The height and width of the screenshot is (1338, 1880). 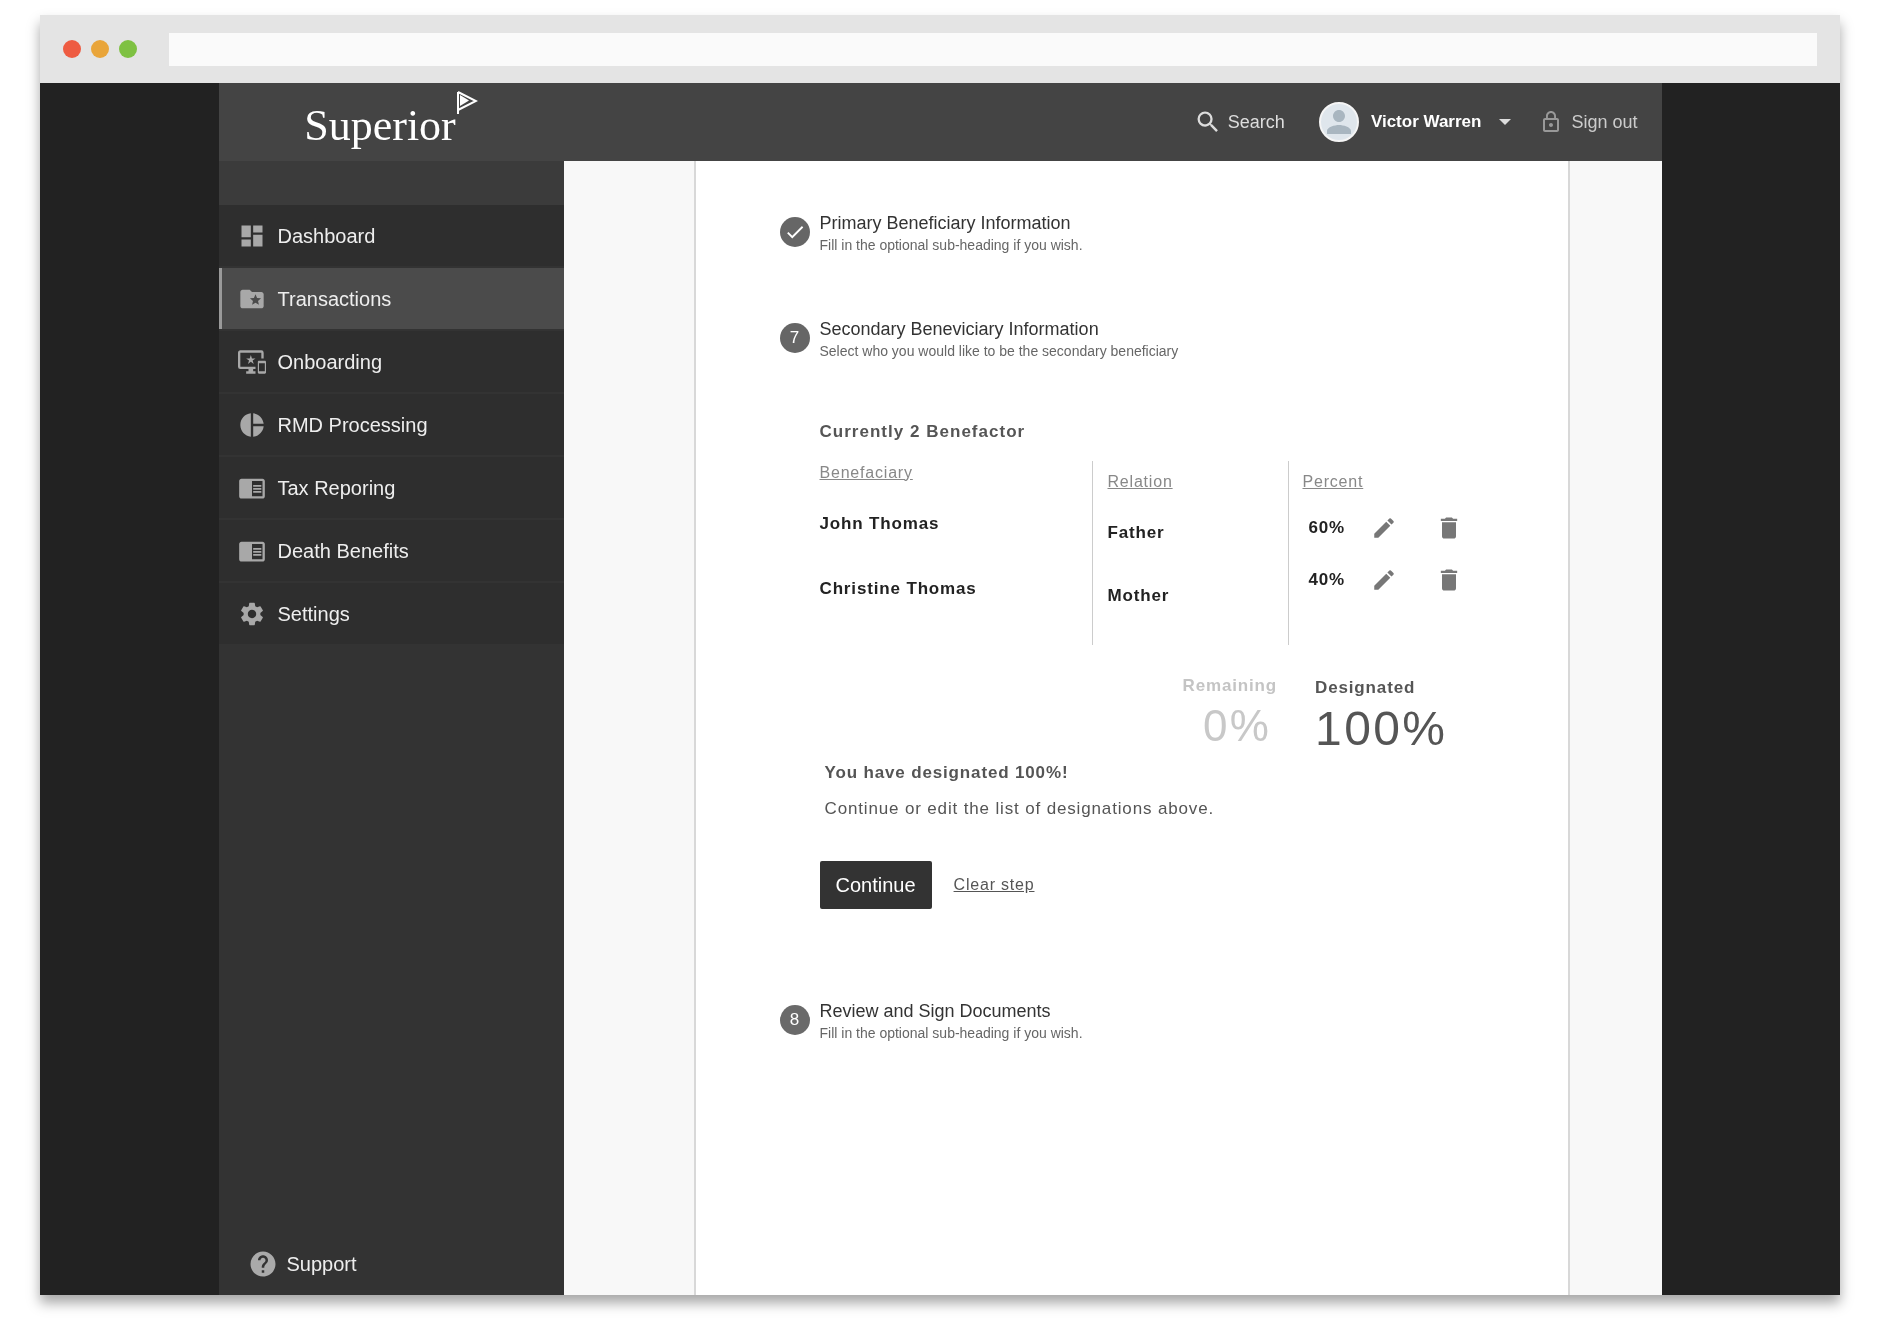 I want to click on clear-step-link: Clear step, so click(x=994, y=885).